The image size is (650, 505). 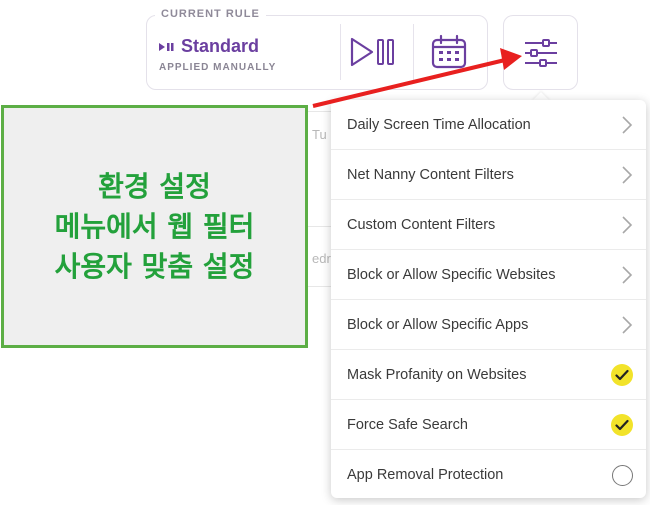 I want to click on menu-item-mask-profanity-on-websites: Mask Profanity on Websites, so click(x=488, y=375).